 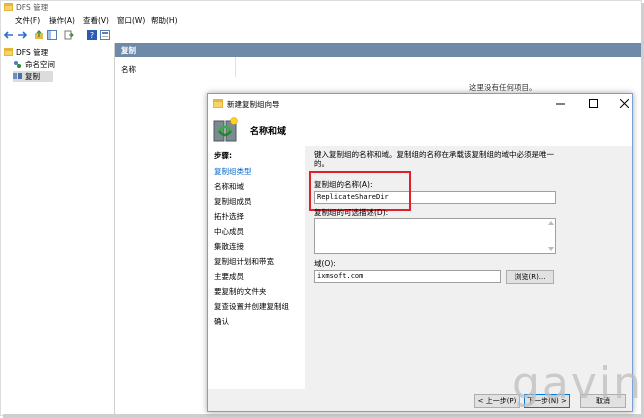 I want to click on tree-root-label: DFS 管理, so click(x=32, y=52).